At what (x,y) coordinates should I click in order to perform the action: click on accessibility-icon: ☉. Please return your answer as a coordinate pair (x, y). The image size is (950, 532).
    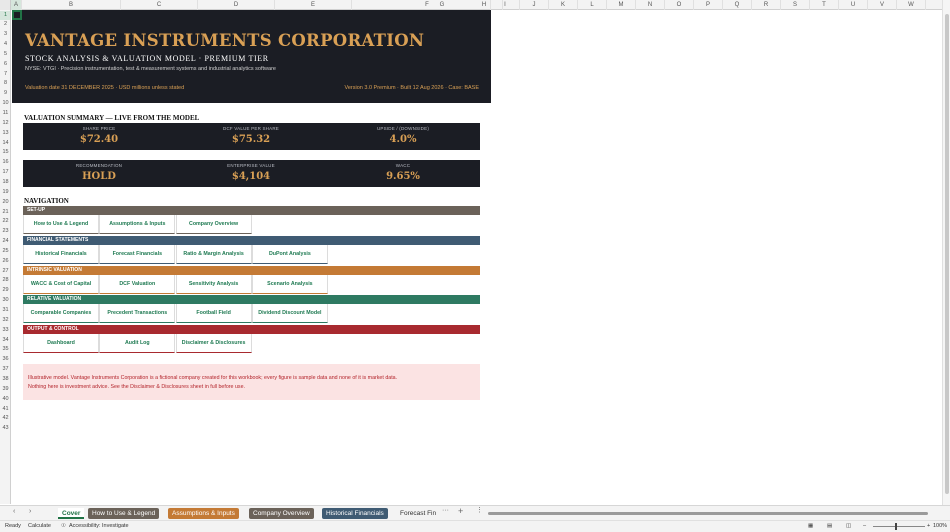
    Looking at the image, I should click on (63, 526).